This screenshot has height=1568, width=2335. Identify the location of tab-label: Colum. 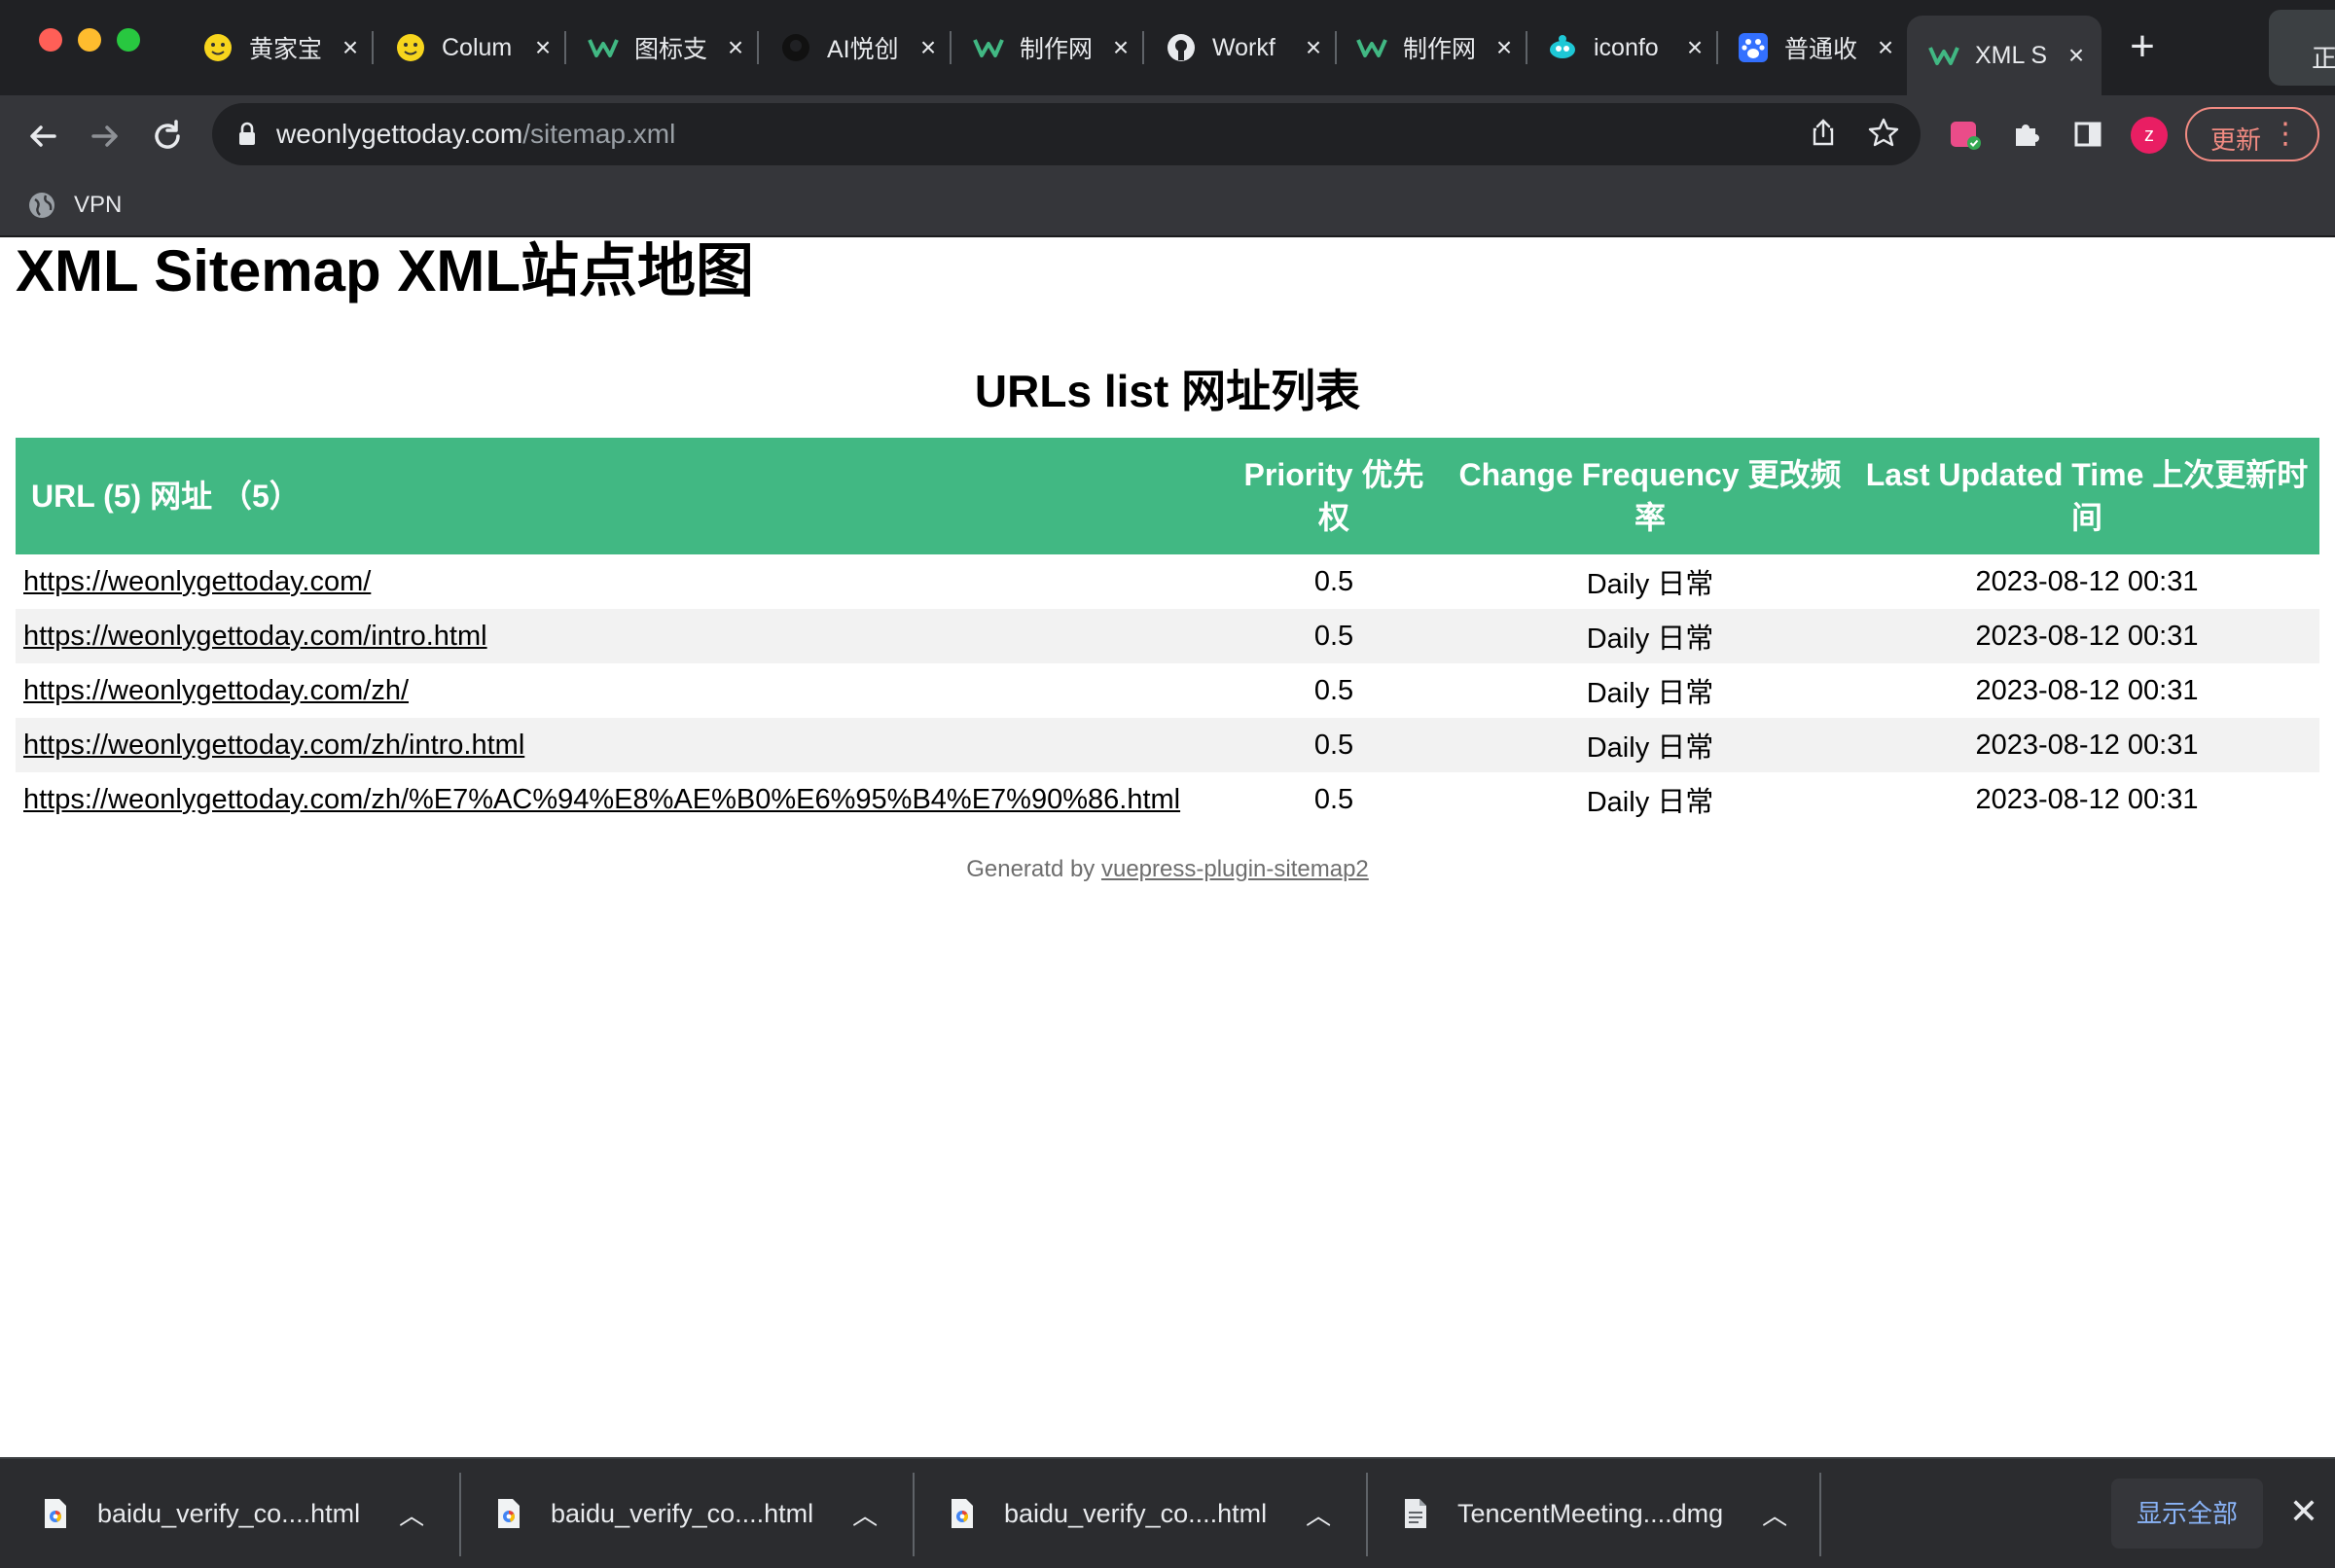
(477, 47).